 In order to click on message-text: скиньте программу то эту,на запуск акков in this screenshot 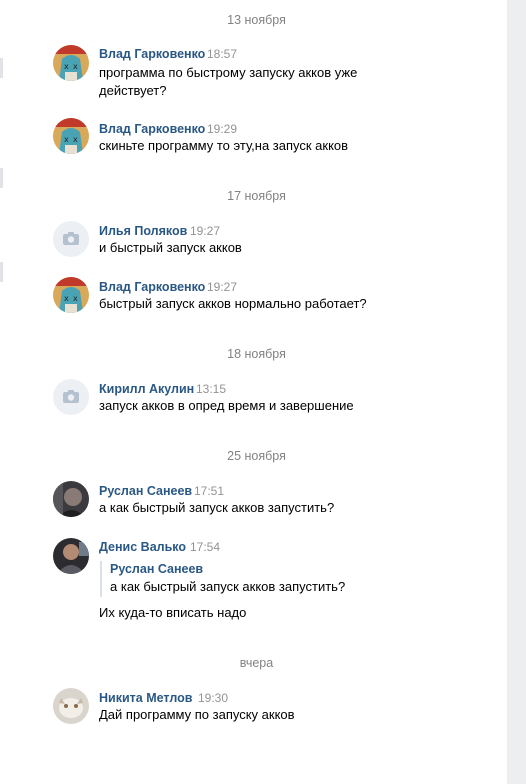, I will do `click(224, 145)`.